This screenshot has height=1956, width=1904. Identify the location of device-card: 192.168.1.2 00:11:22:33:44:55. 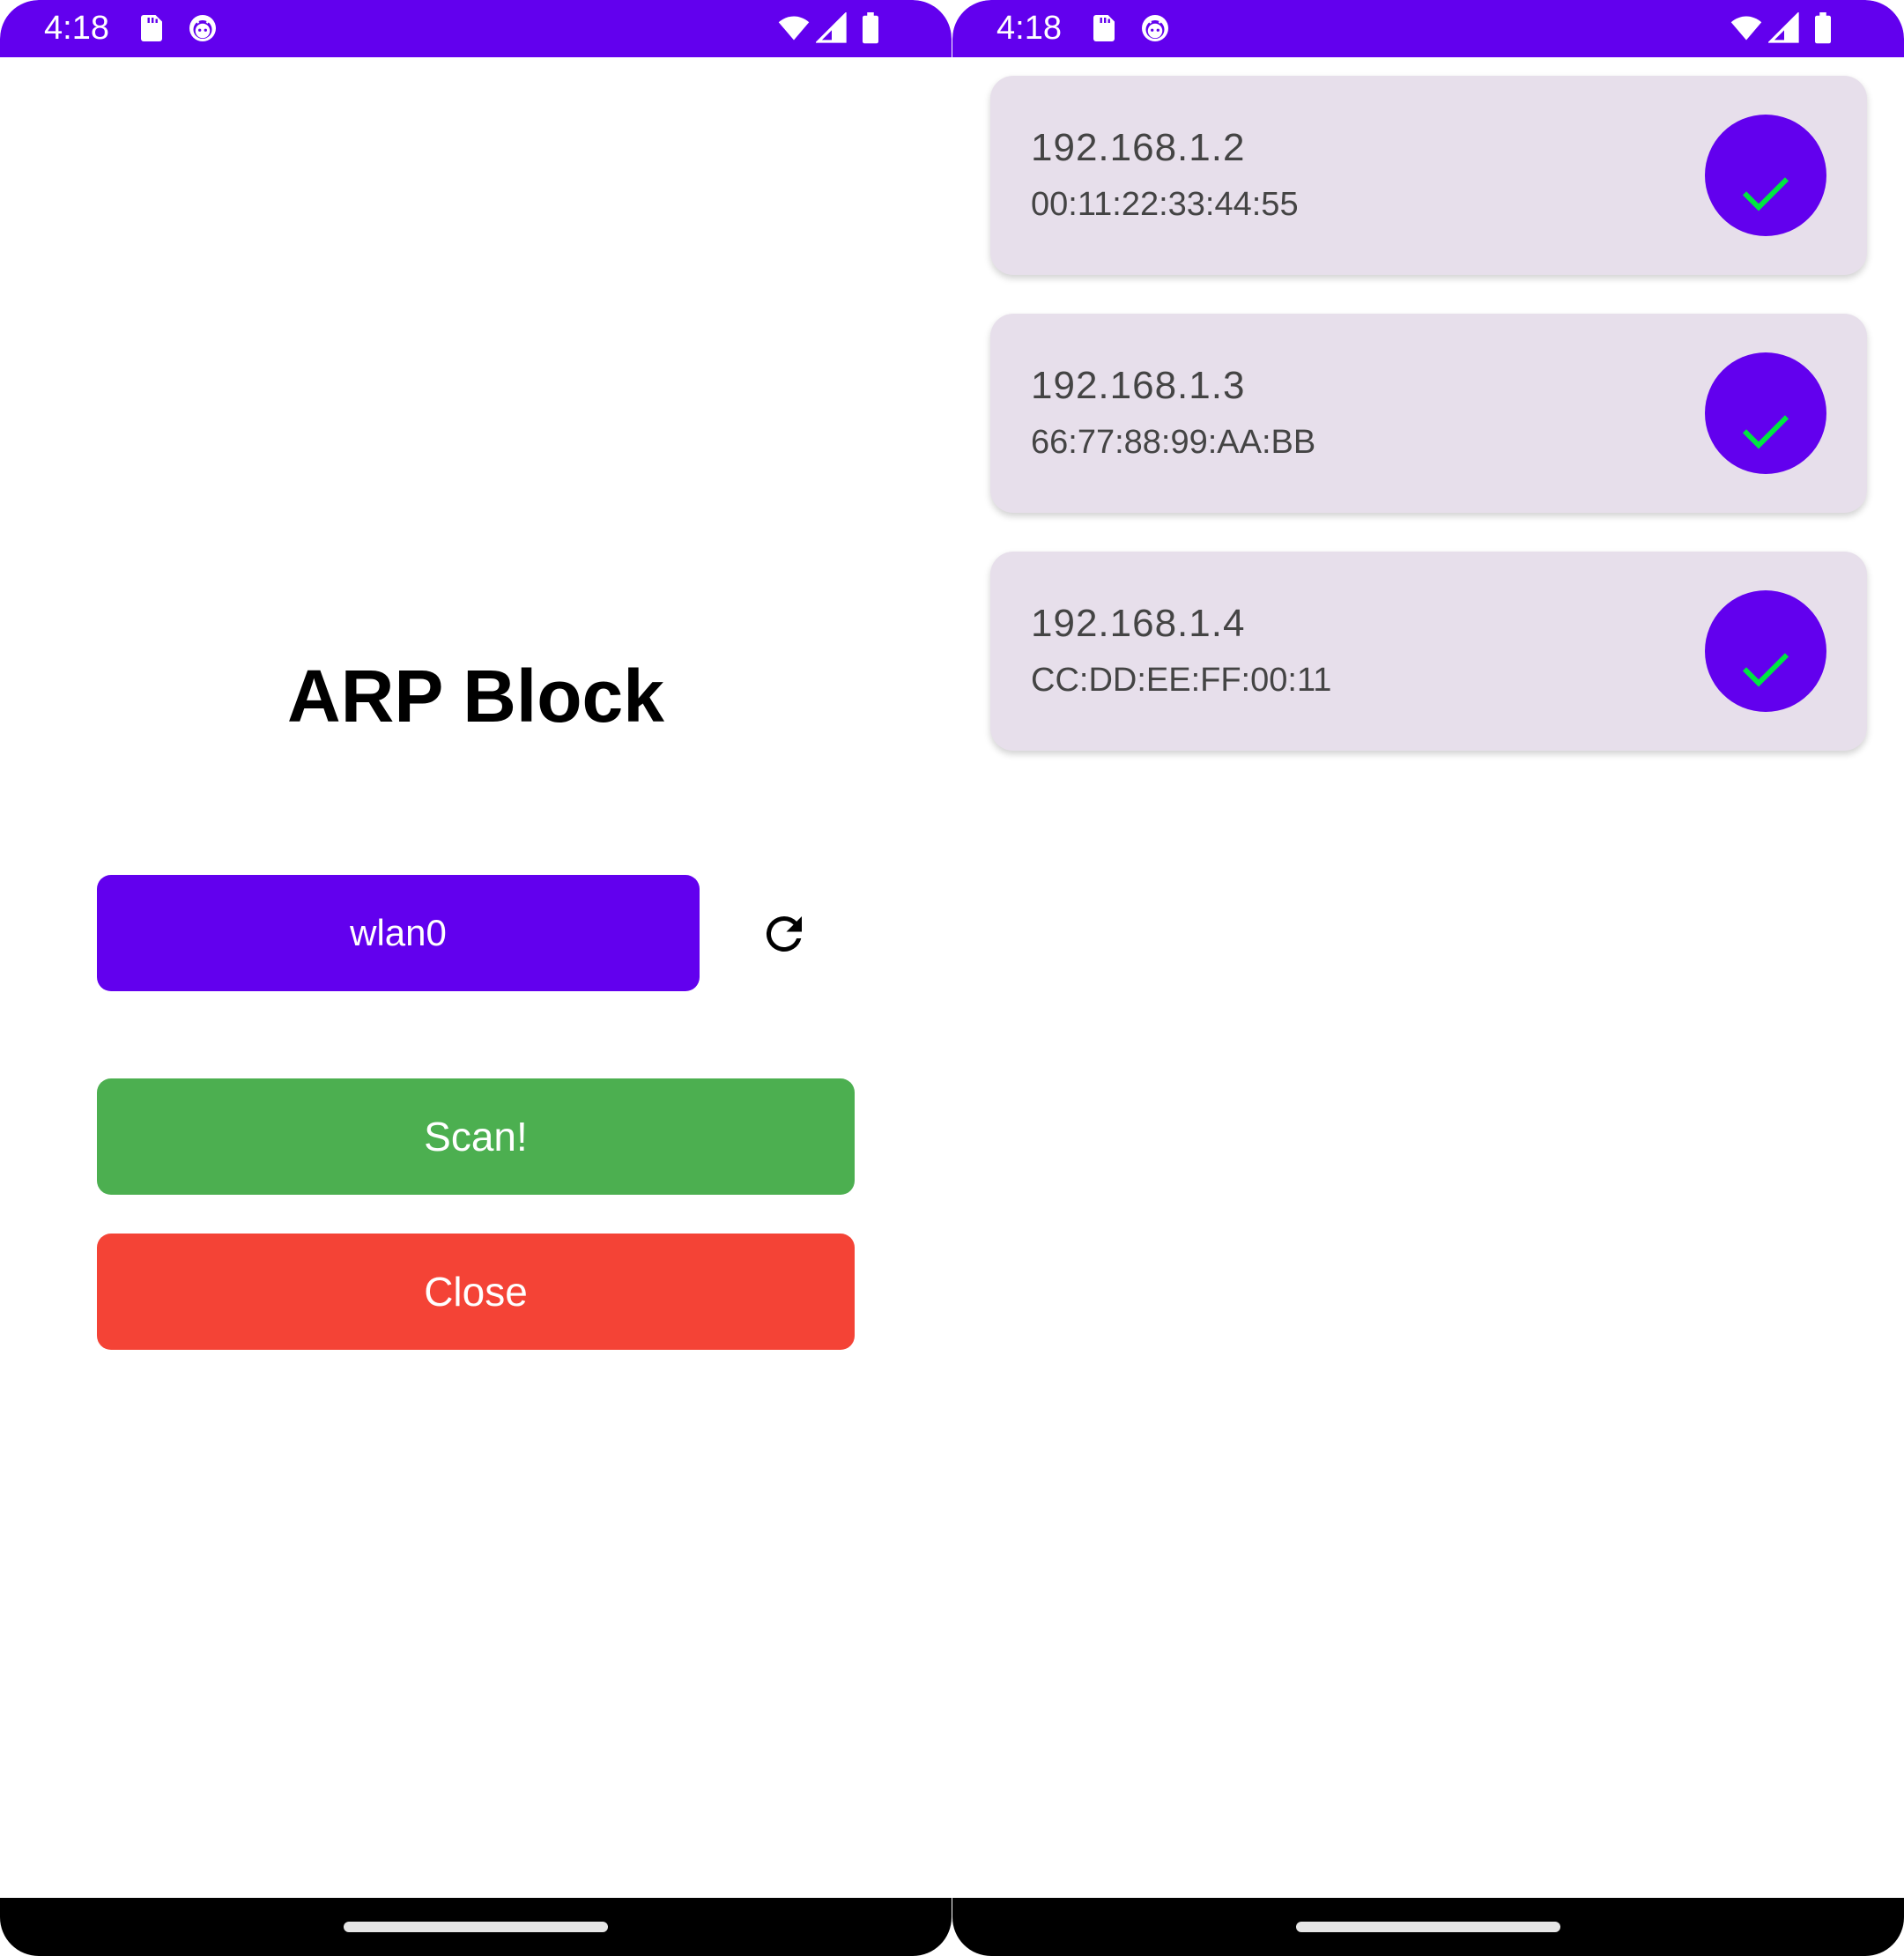
(1428, 176).